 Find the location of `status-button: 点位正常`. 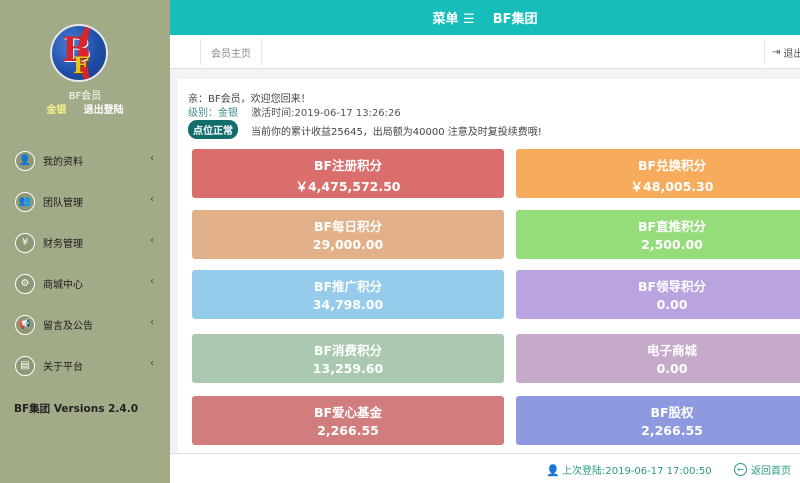

status-button: 点位正常 is located at coordinates (213, 129).